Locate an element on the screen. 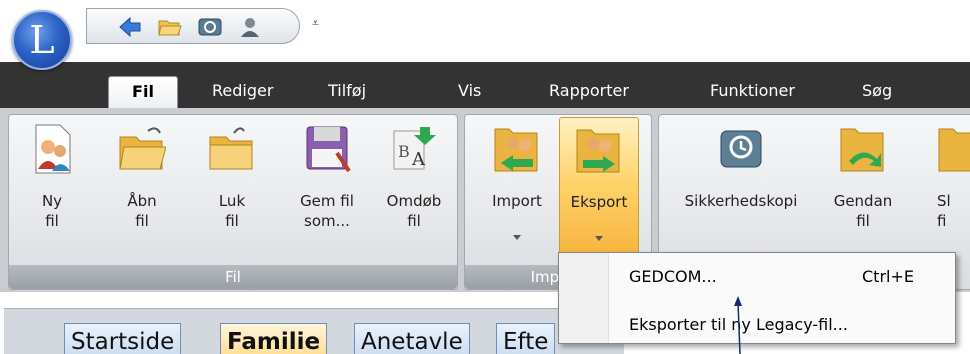 Image resolution: width=970 pixels, height=354 pixels. new-file-label-2: fil is located at coordinates (52, 221).